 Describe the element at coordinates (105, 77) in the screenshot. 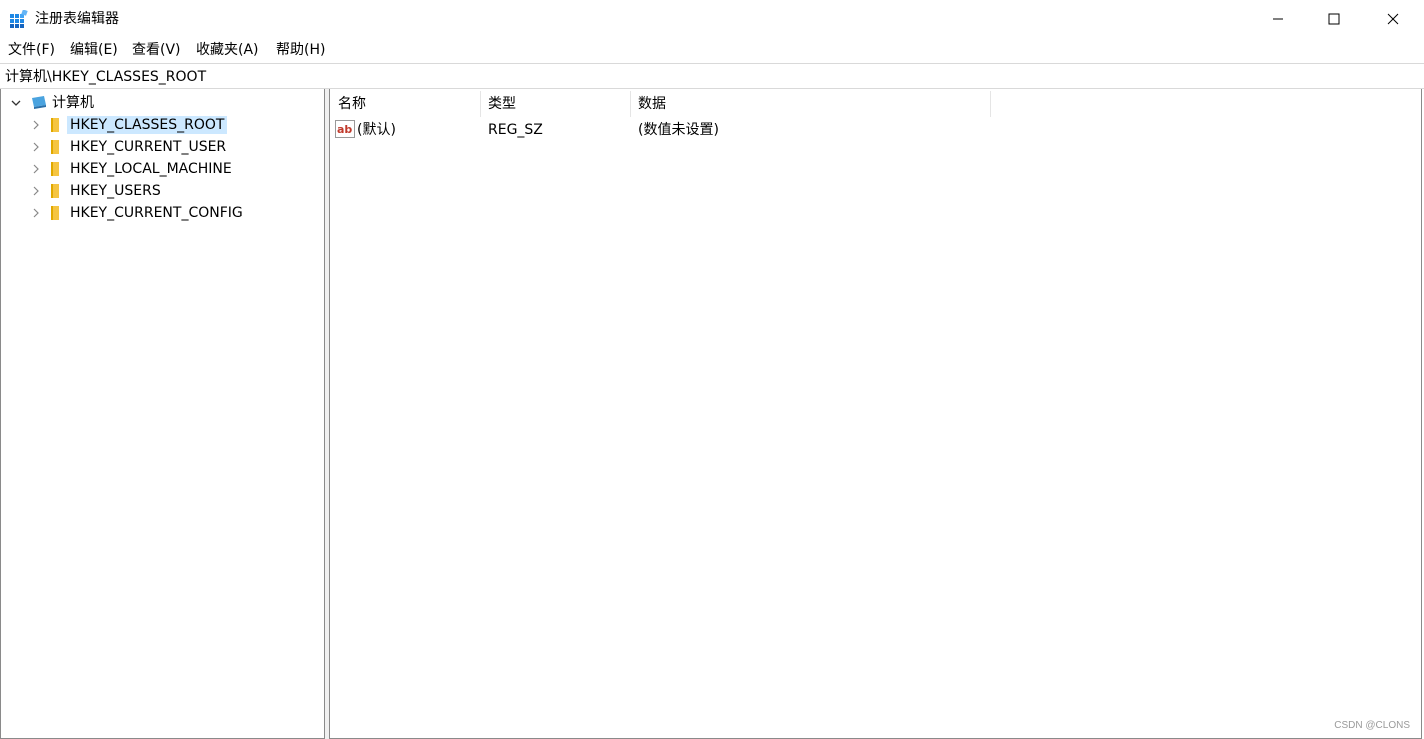

I see `address-path: 计算机\HKEY_CLASSES_ROOT` at that location.